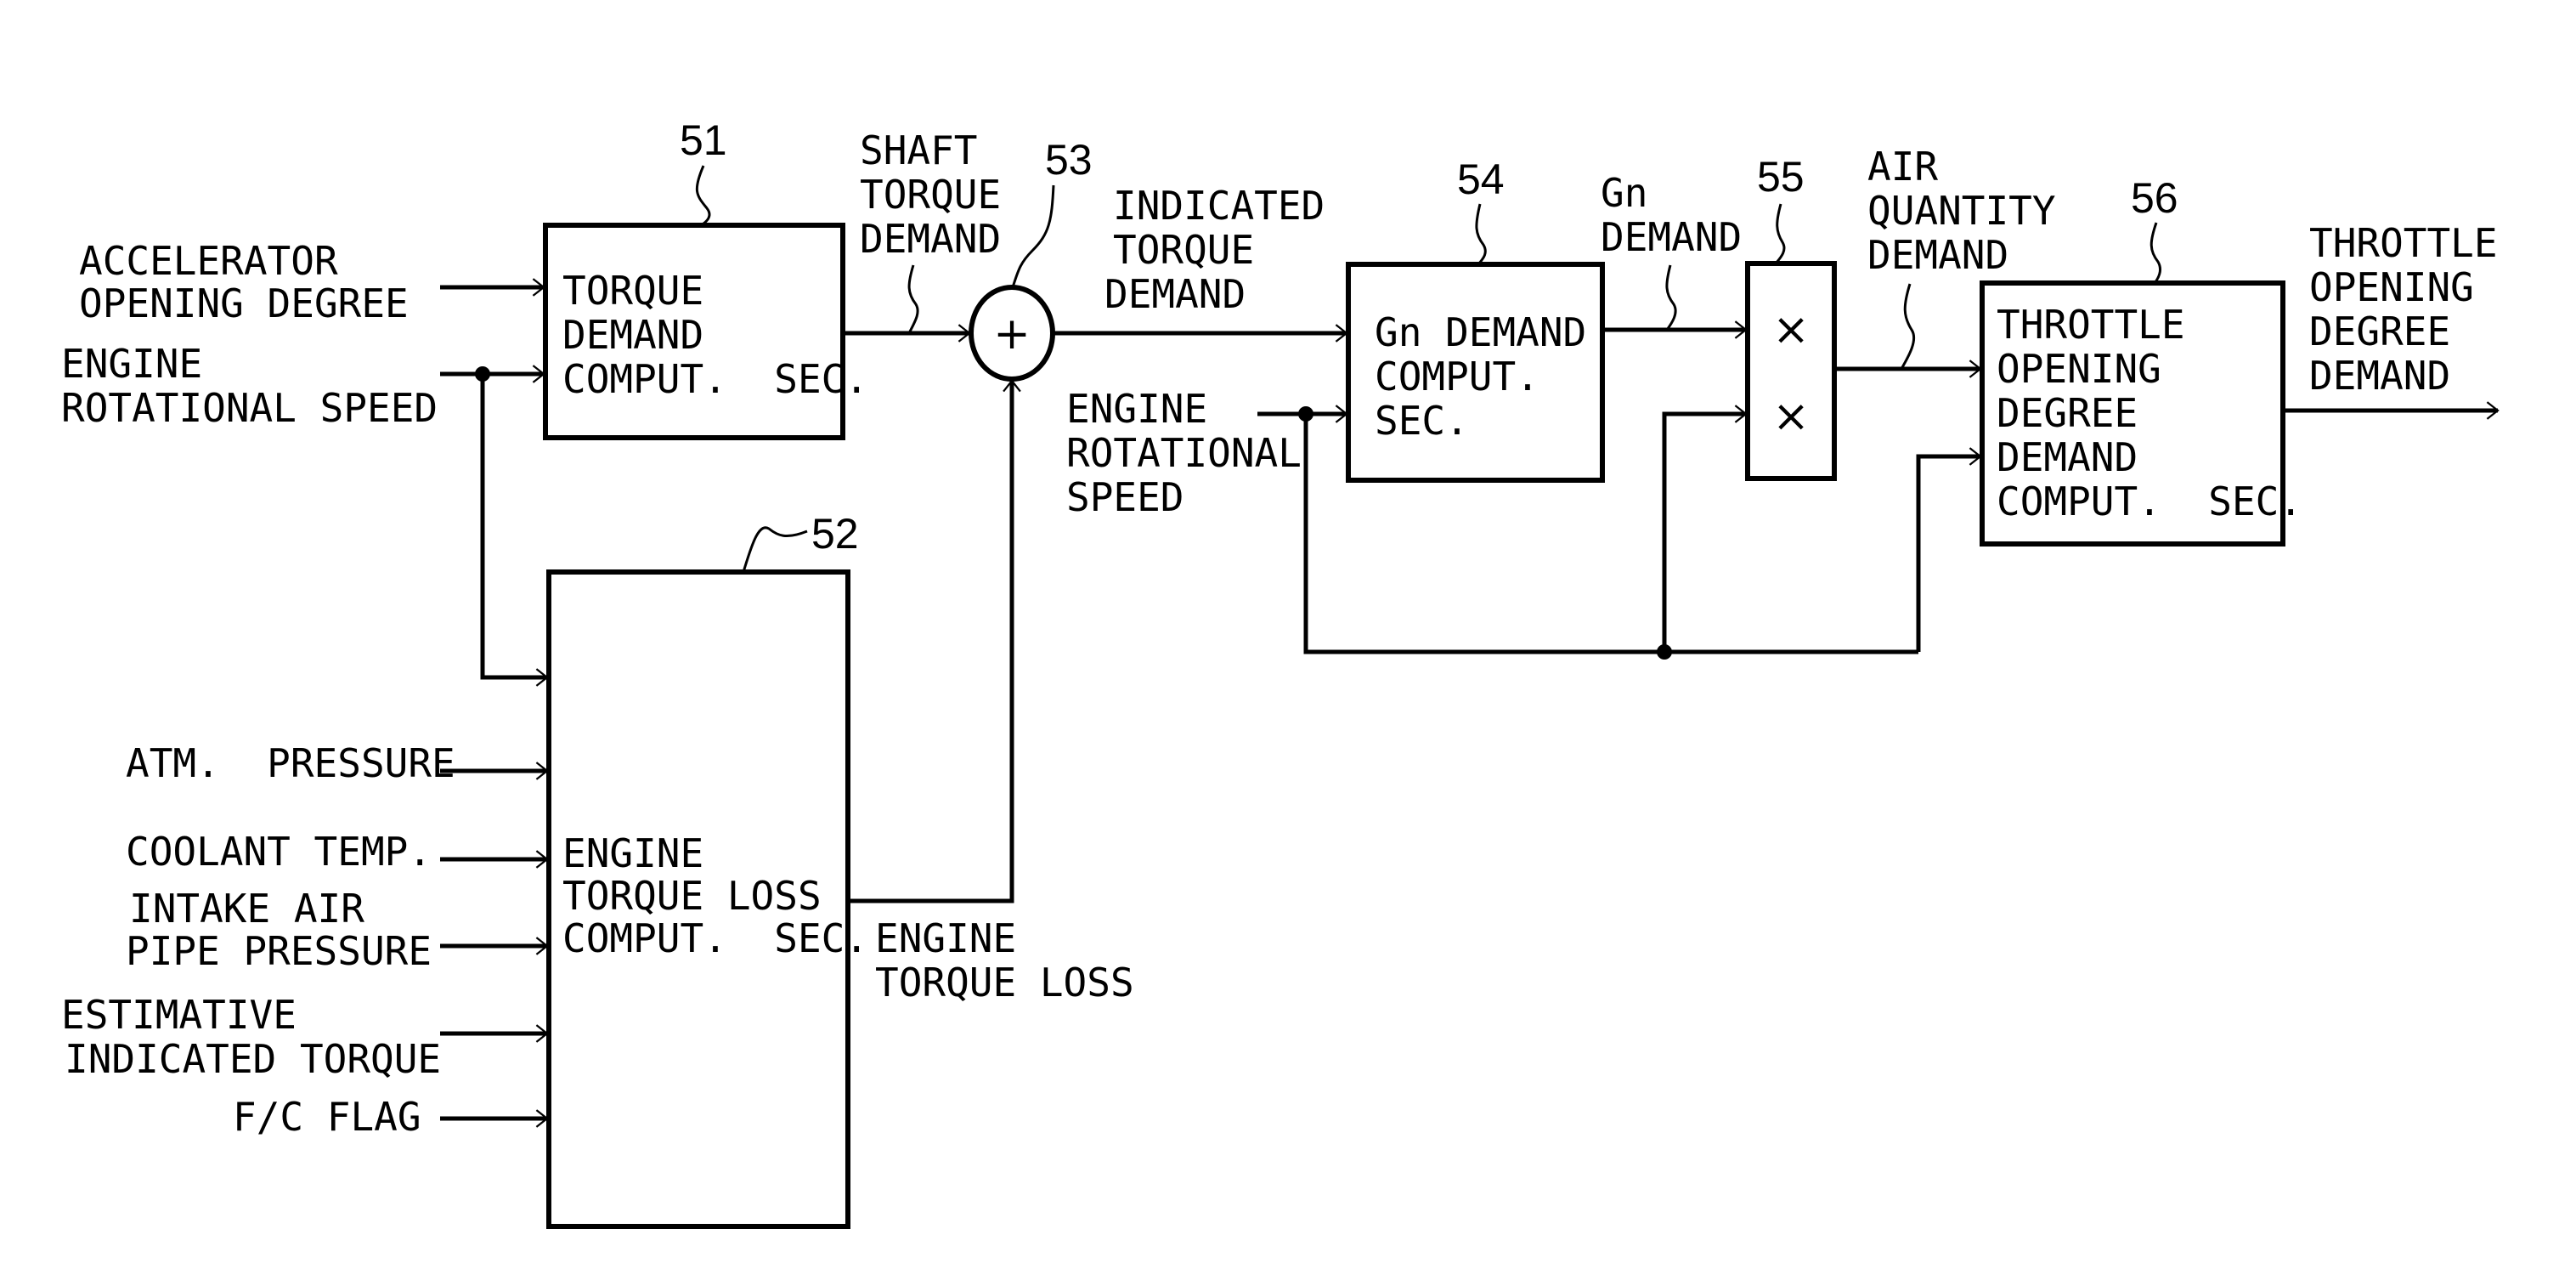  What do you see at coordinates (934, 641) in the screenshot?
I see `engine-torque-loss-arrow` at bounding box center [934, 641].